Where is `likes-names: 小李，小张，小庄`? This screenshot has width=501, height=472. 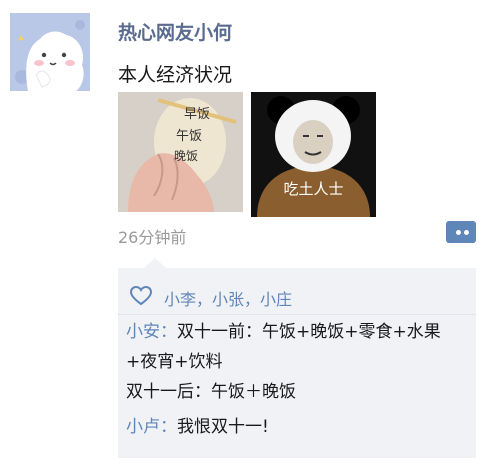 likes-names: 小李，小张，小庄 is located at coordinates (228, 298).